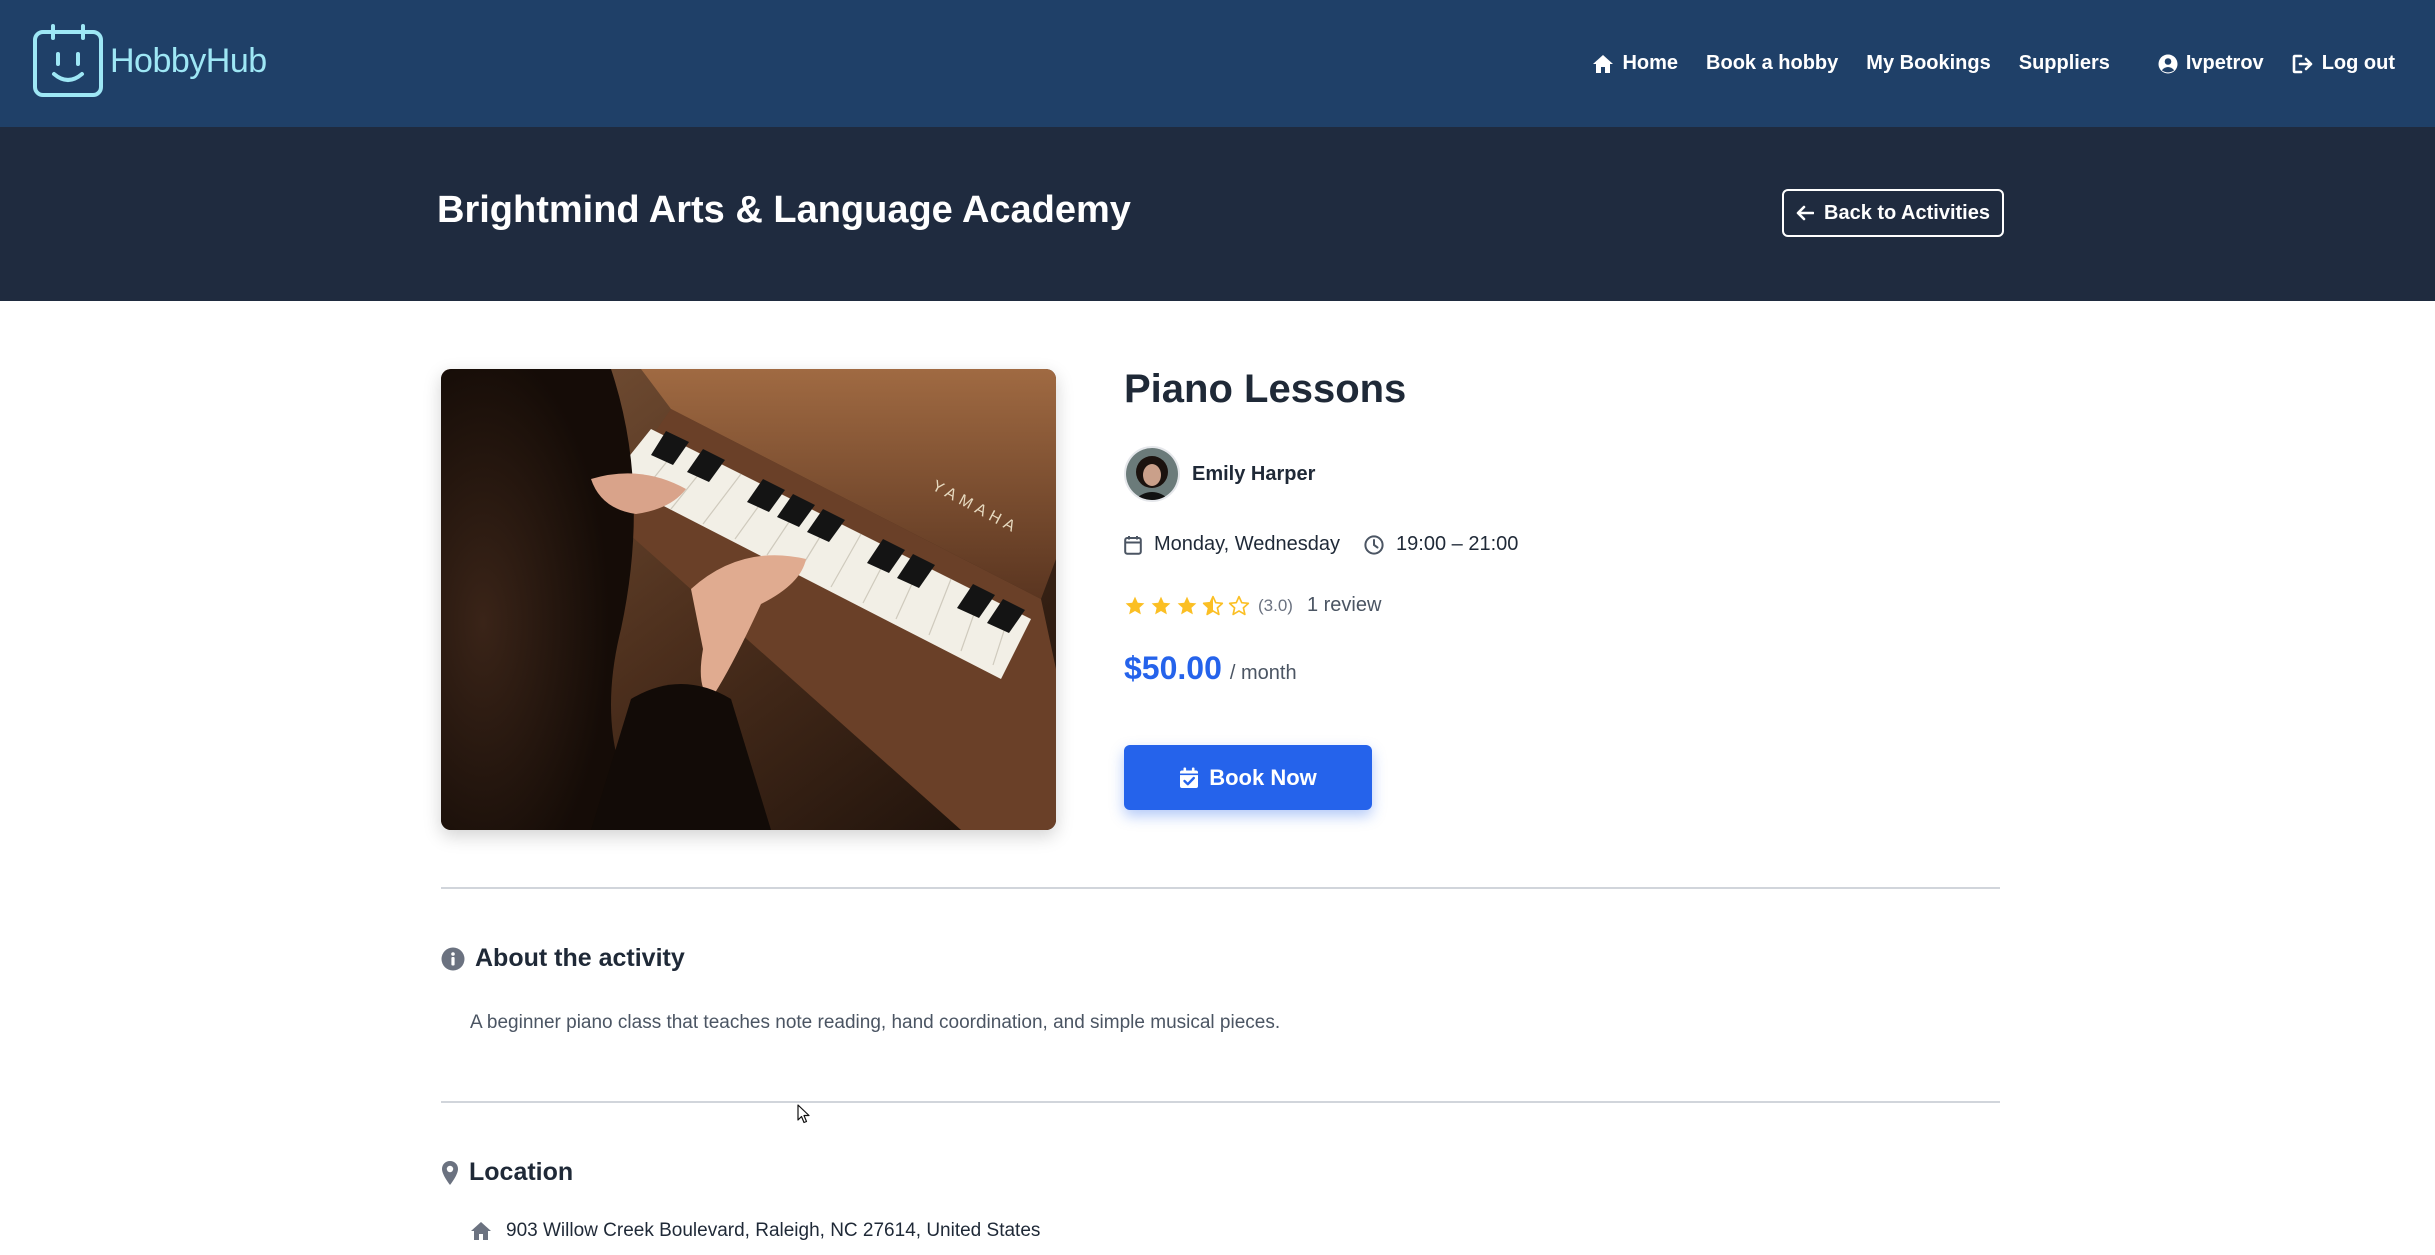 This screenshot has width=2435, height=1255. What do you see at coordinates (1254, 473) in the screenshot?
I see `tutor-name: Emily Harper` at bounding box center [1254, 473].